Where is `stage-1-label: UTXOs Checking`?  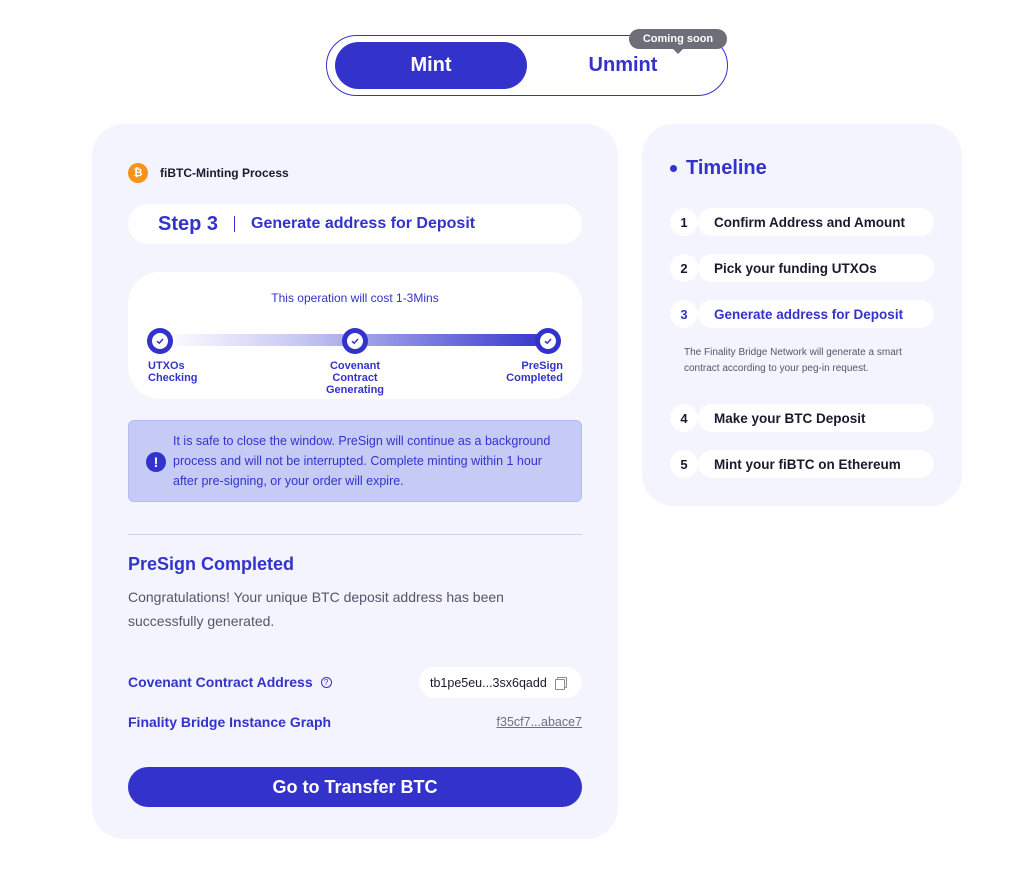 stage-1-label: UTXOs Checking is located at coordinates (173, 372).